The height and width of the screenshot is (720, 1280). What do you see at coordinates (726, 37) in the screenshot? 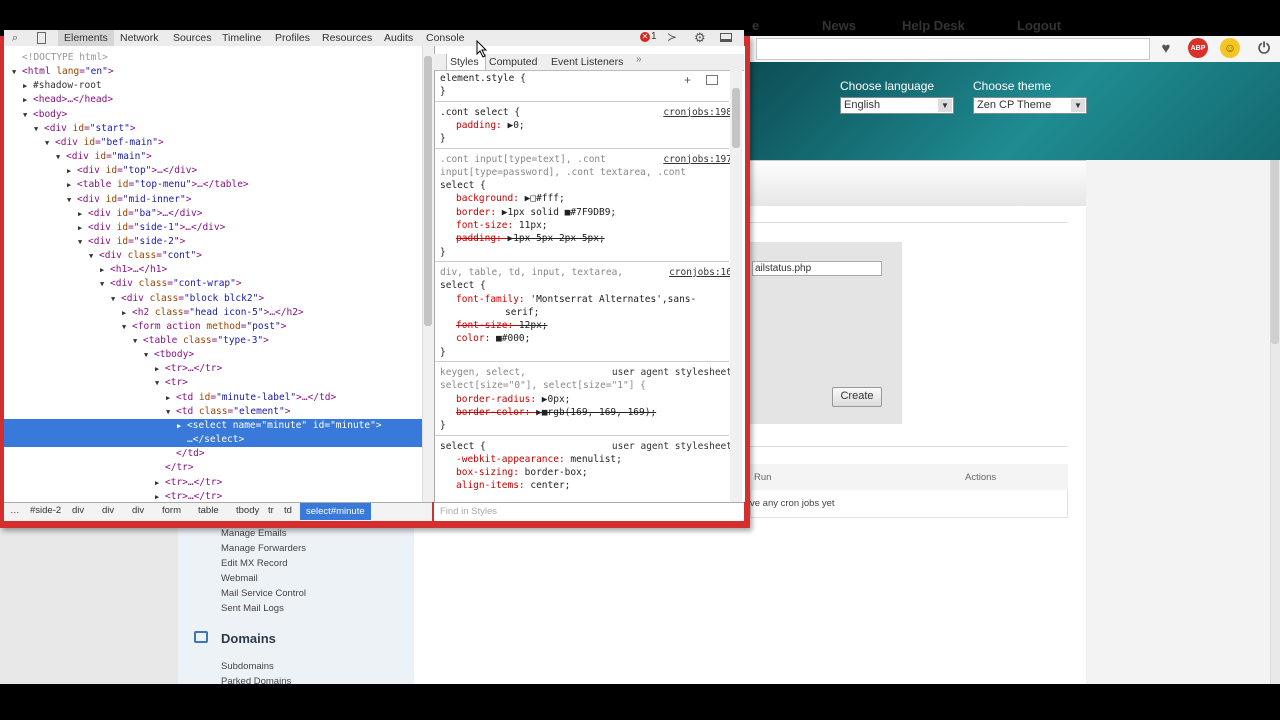
I see `dock-icon` at bounding box center [726, 37].